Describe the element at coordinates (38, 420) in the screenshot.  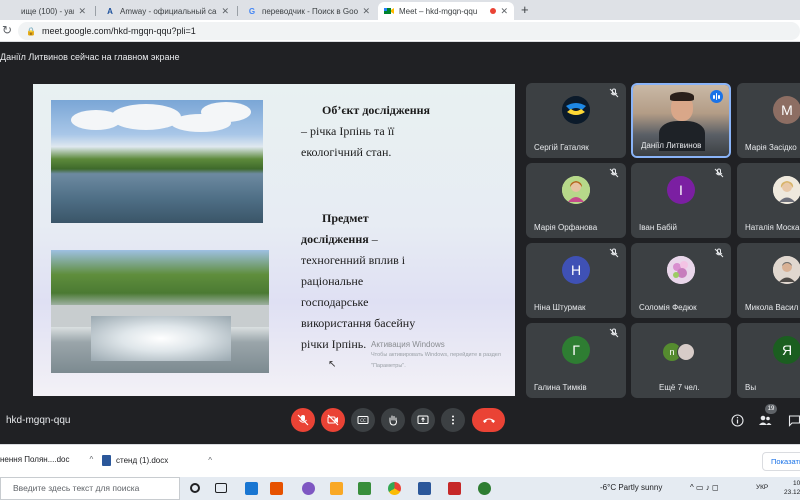
I see `meeting-code: hkd-mgqn-qqu` at that location.